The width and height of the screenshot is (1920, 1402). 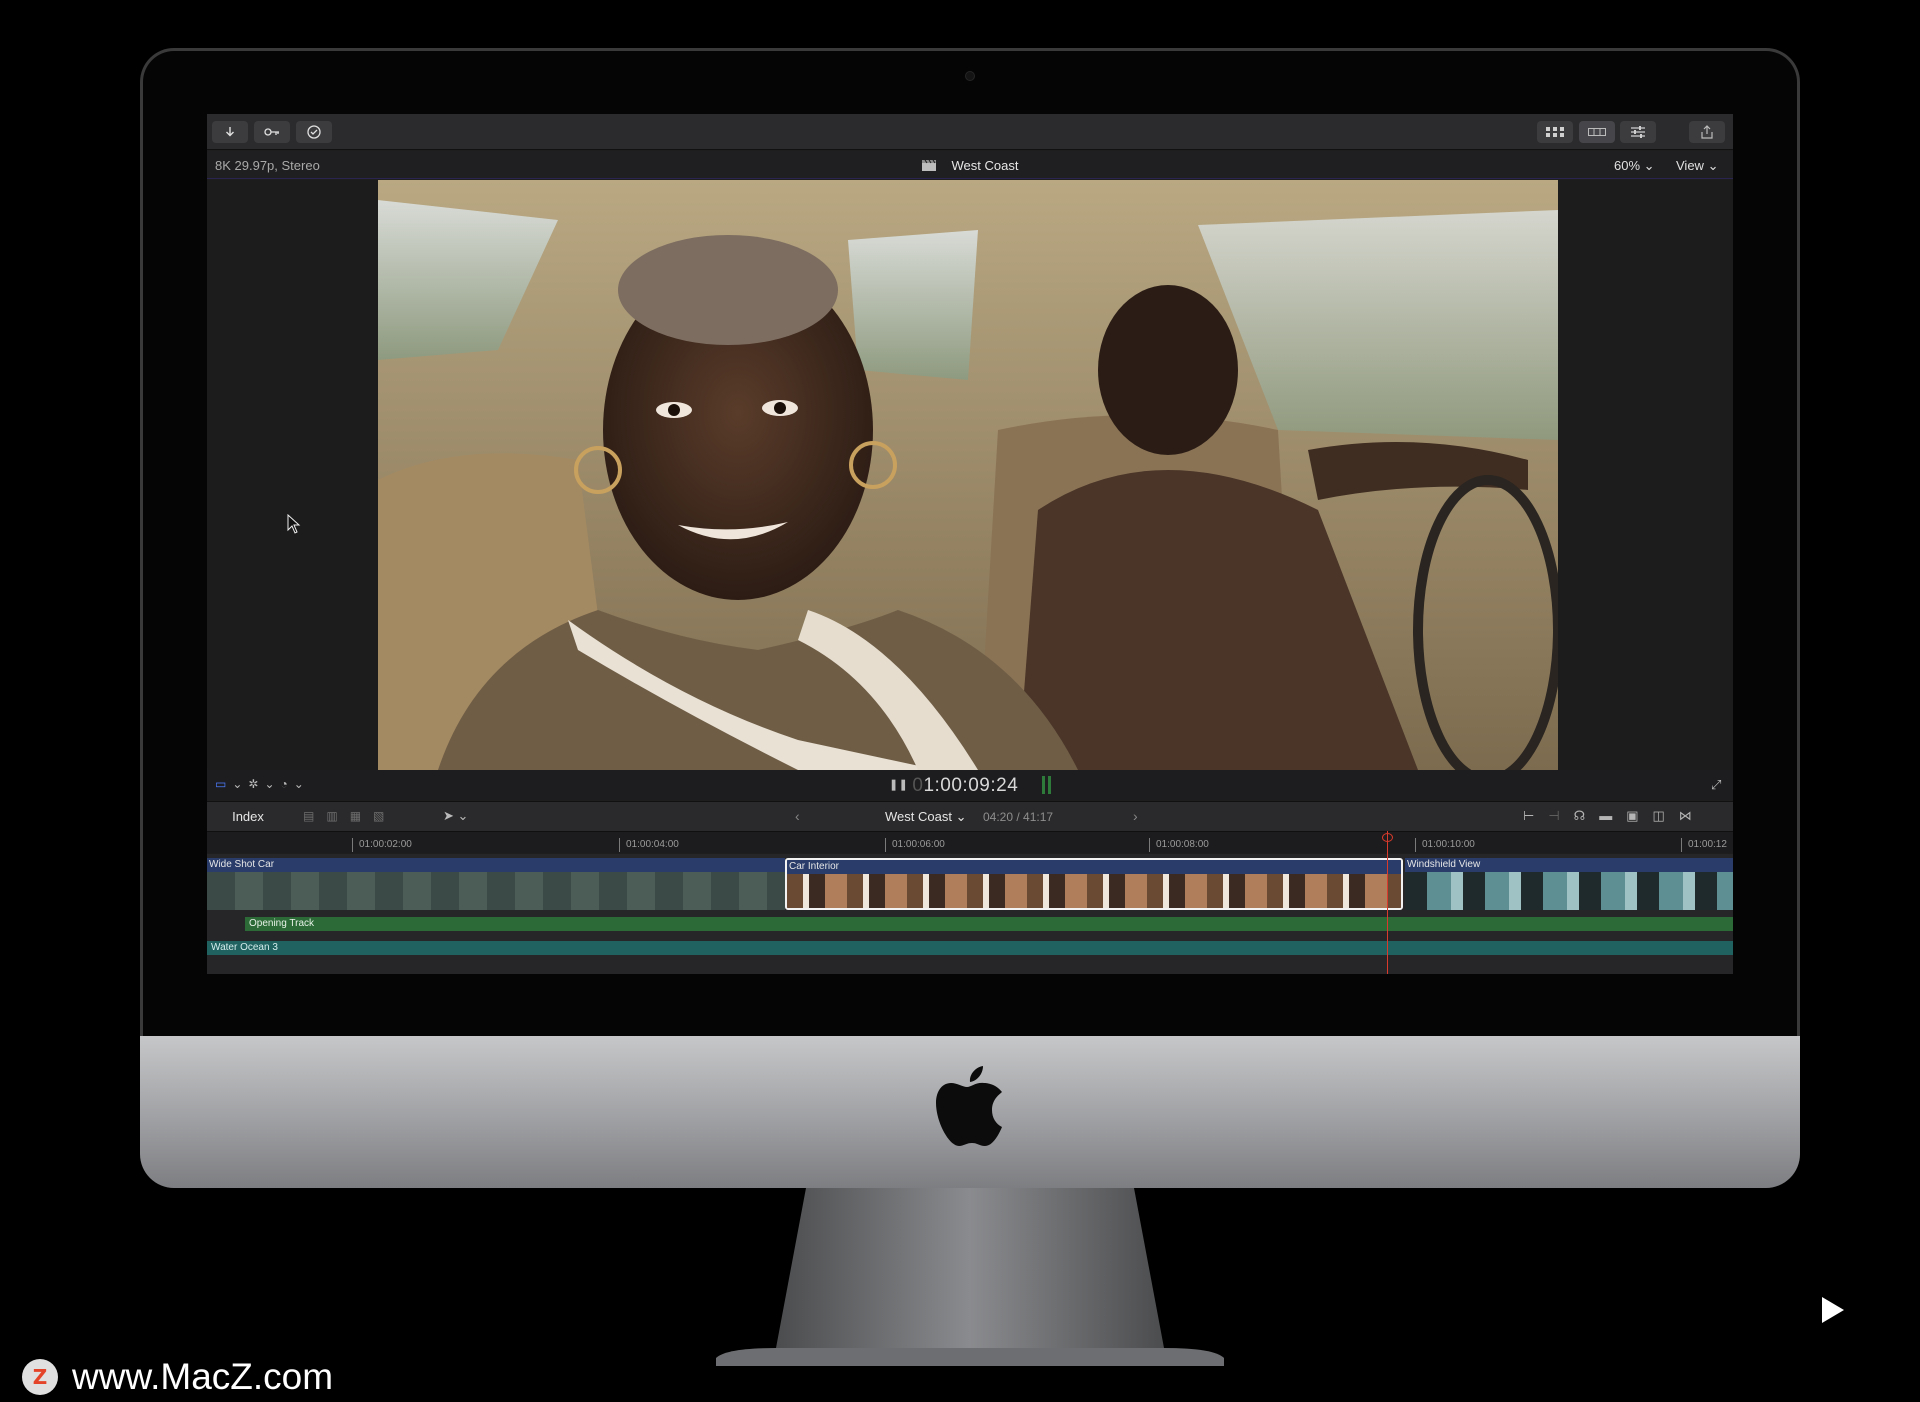 What do you see at coordinates (918, 816) in the screenshot?
I see `project-name: West Coast` at bounding box center [918, 816].